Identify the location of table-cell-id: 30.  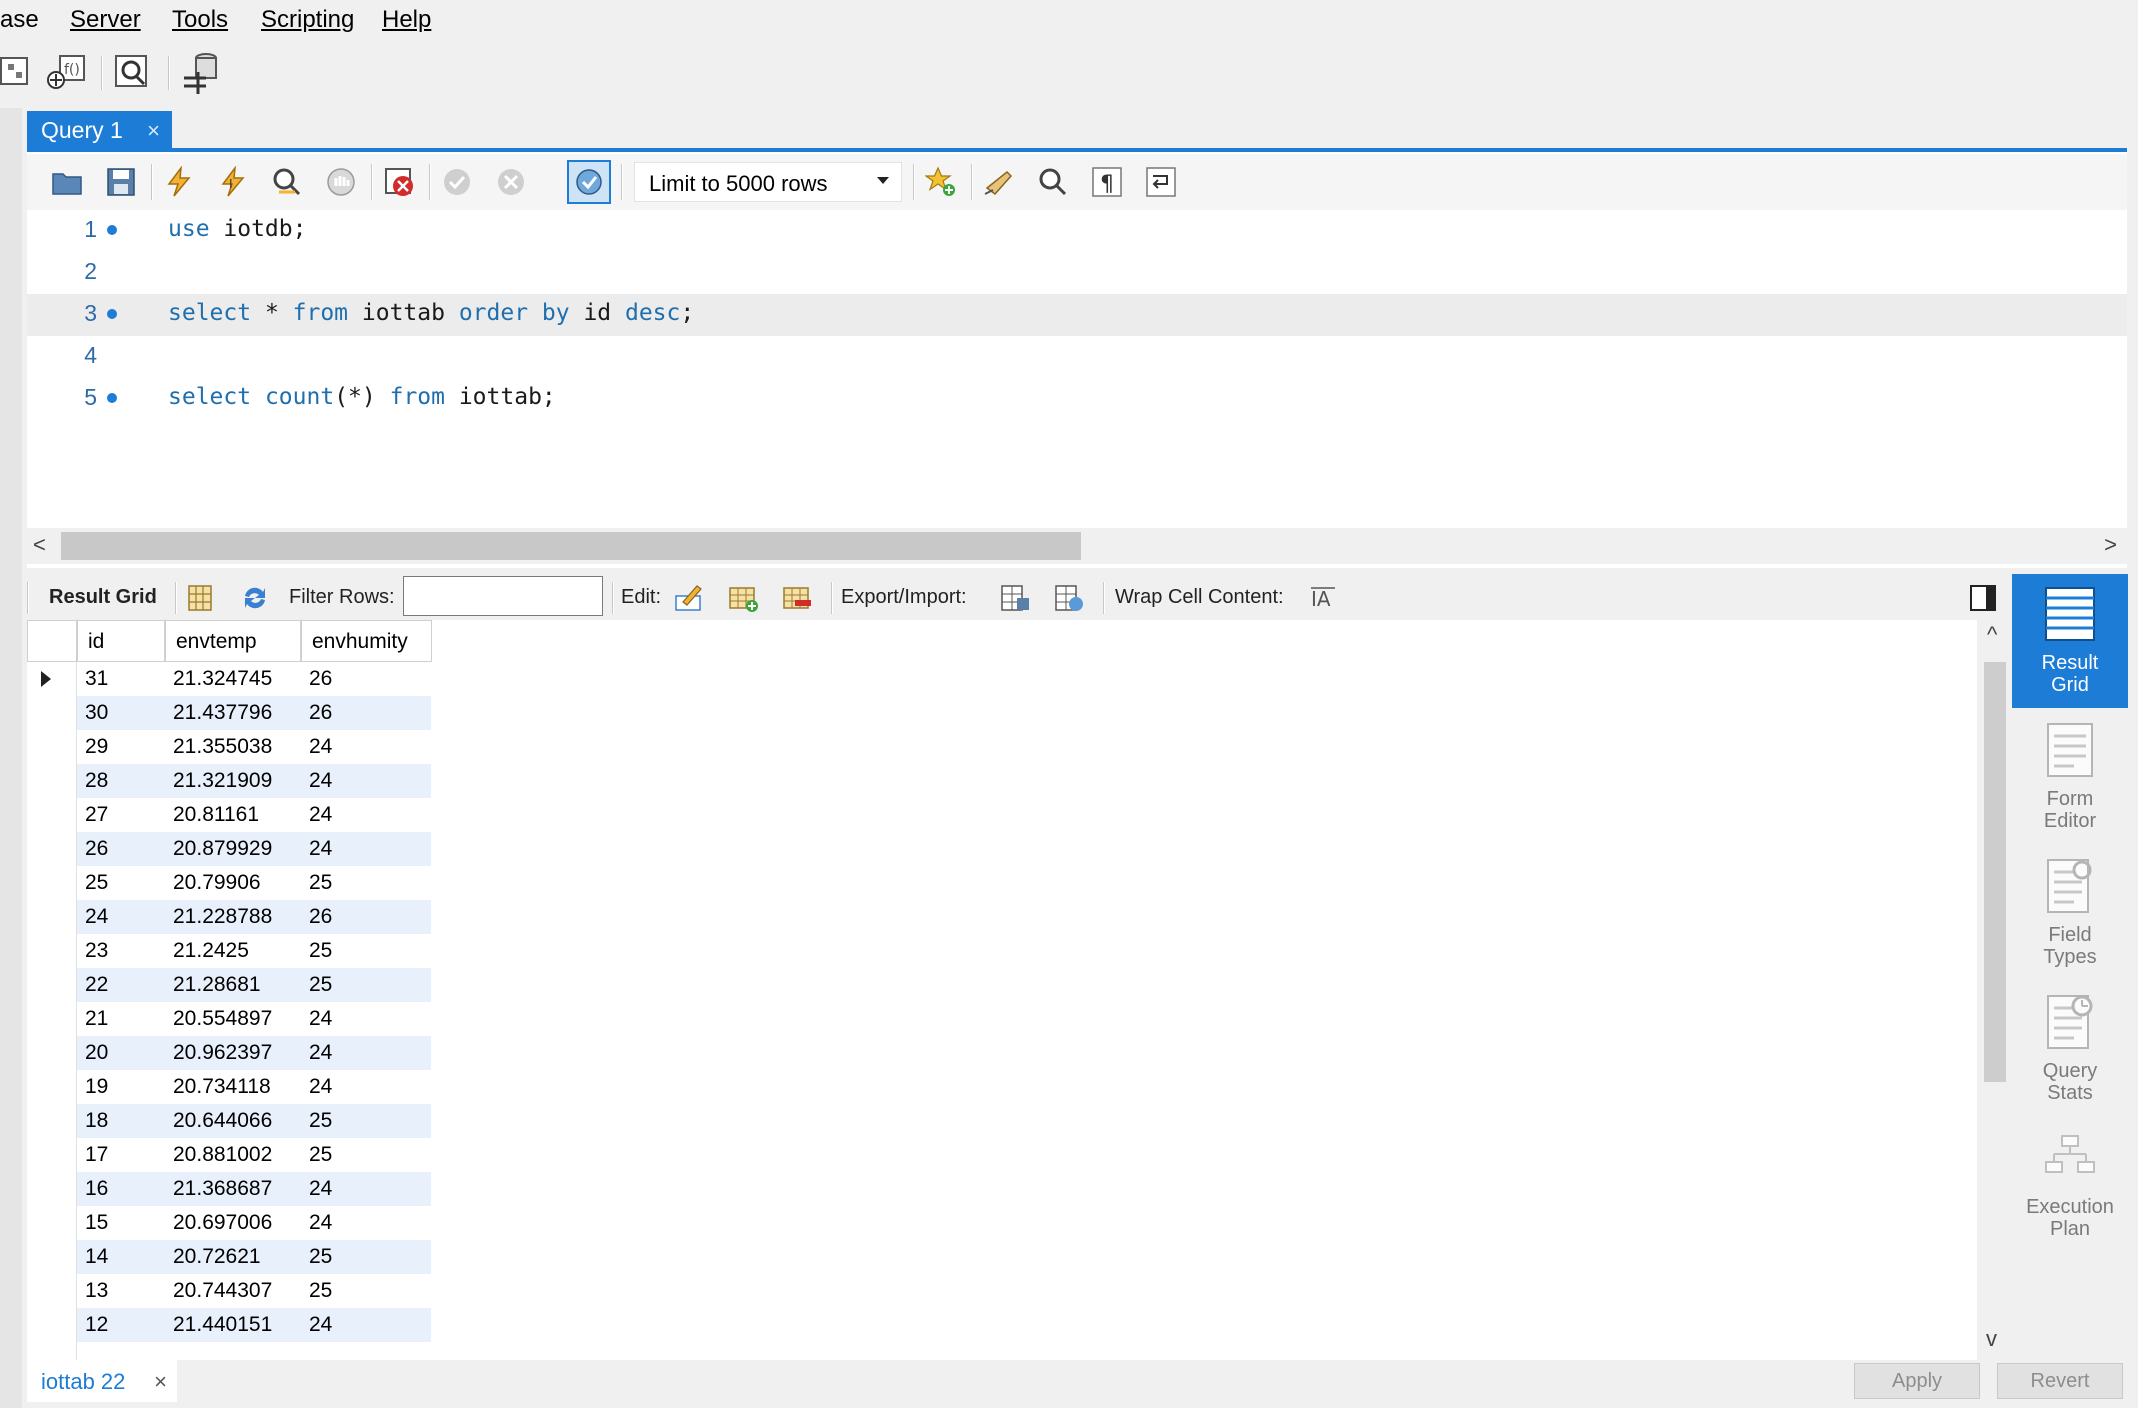
(121, 713).